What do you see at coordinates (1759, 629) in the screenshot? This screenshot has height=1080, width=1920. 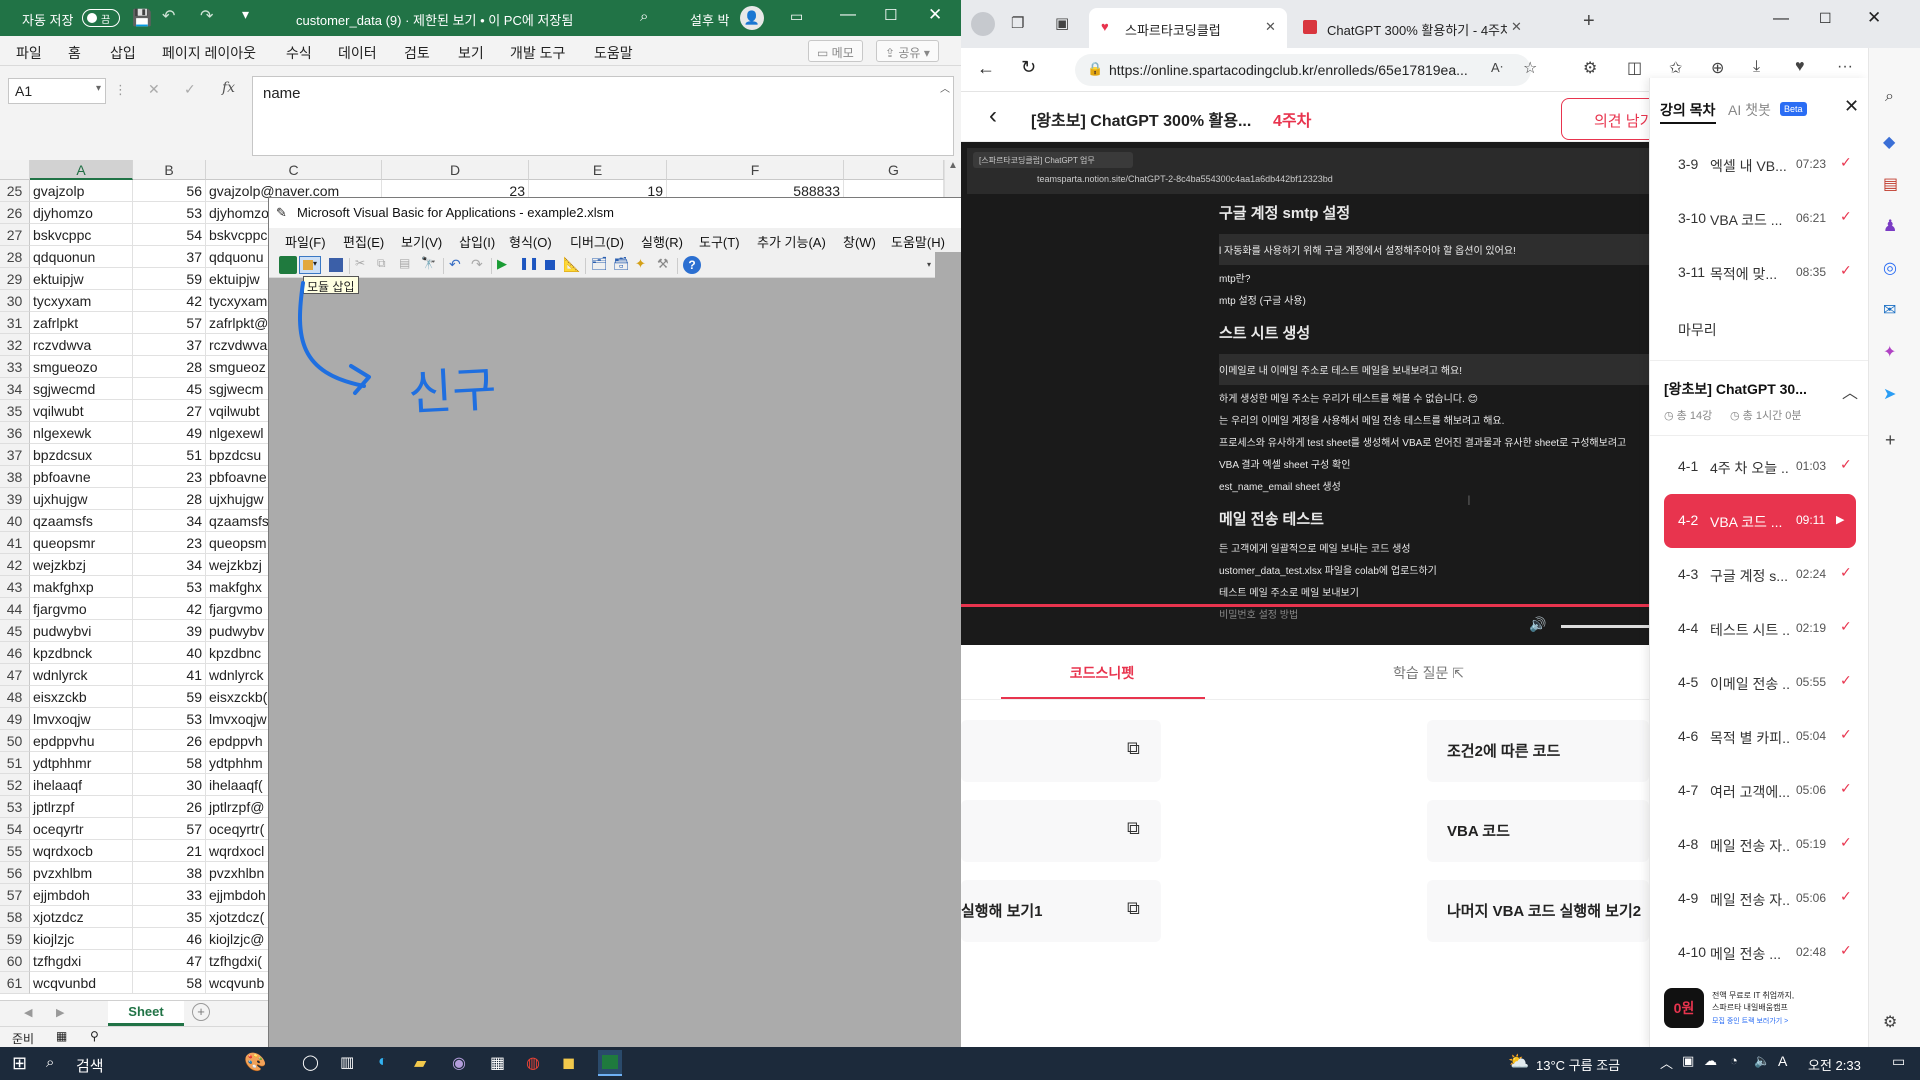 I see `lesson-item: 4-4 테스트 시트 ... 02:19 ✓` at bounding box center [1759, 629].